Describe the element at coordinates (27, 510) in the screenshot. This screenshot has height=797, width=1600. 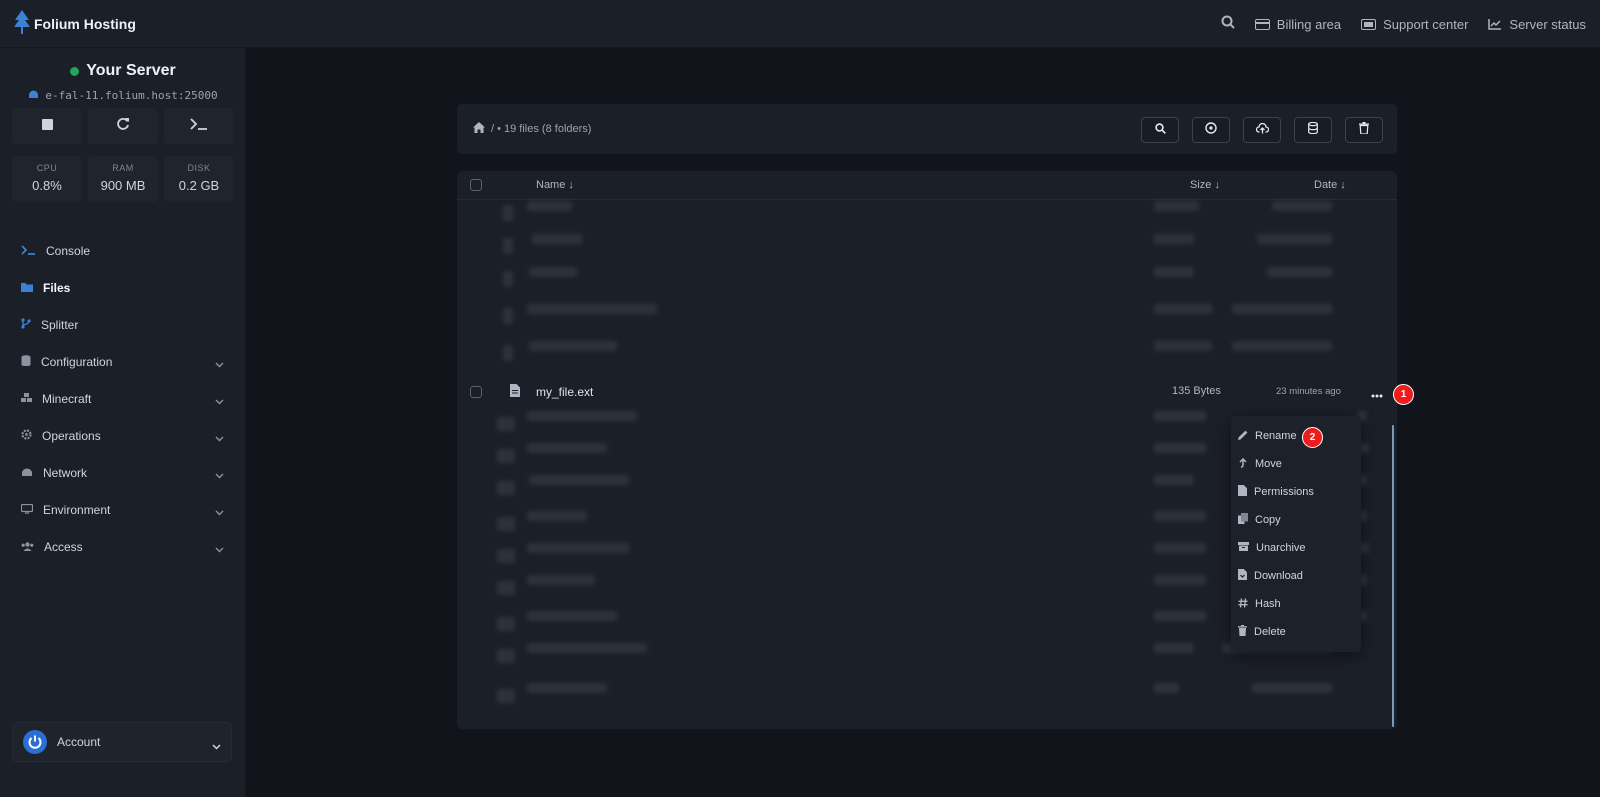
I see `monitor-icon` at that location.